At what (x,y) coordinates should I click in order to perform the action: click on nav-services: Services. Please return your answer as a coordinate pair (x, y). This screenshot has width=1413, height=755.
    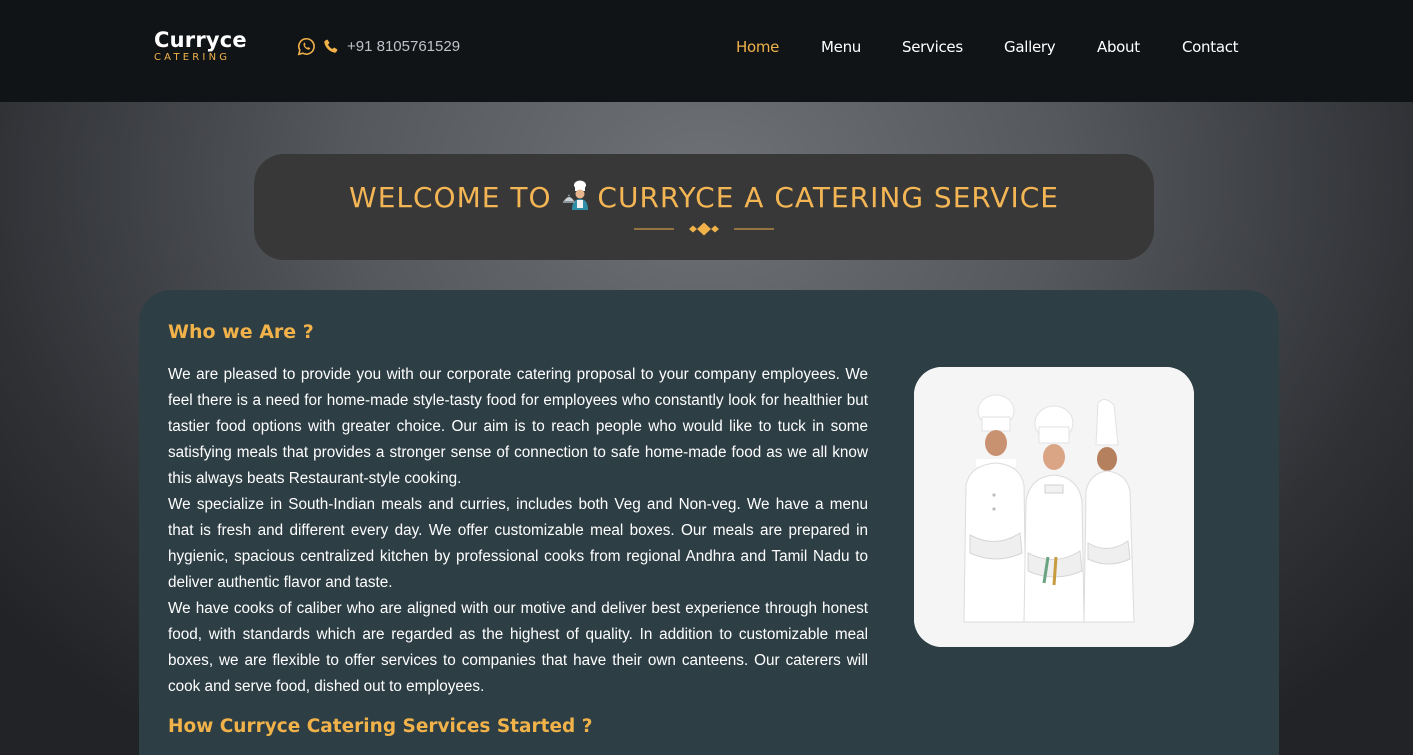
    Looking at the image, I should click on (932, 47).